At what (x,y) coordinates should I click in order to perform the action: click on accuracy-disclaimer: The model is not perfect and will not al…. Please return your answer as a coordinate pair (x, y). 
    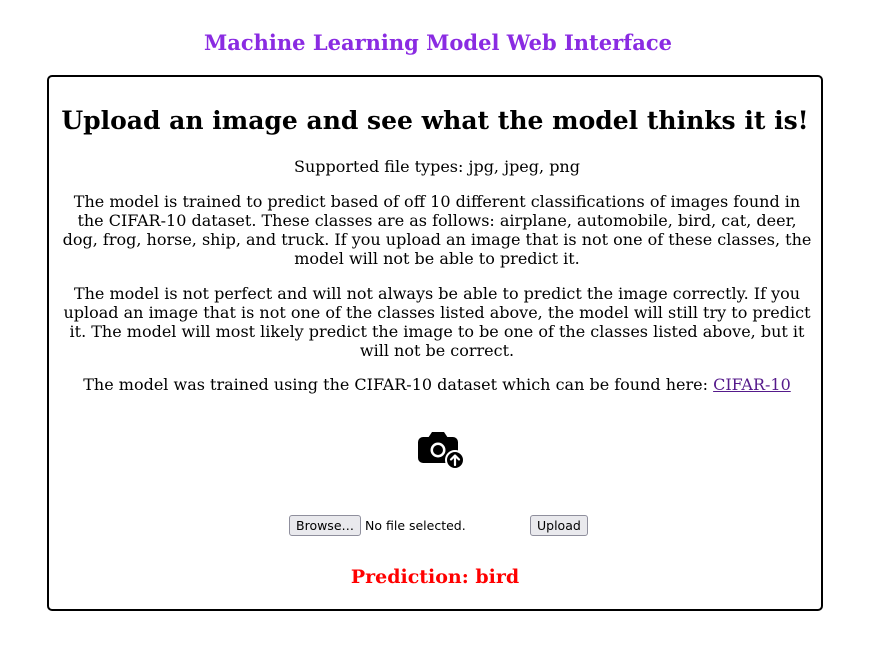
    Looking at the image, I should click on (437, 322).